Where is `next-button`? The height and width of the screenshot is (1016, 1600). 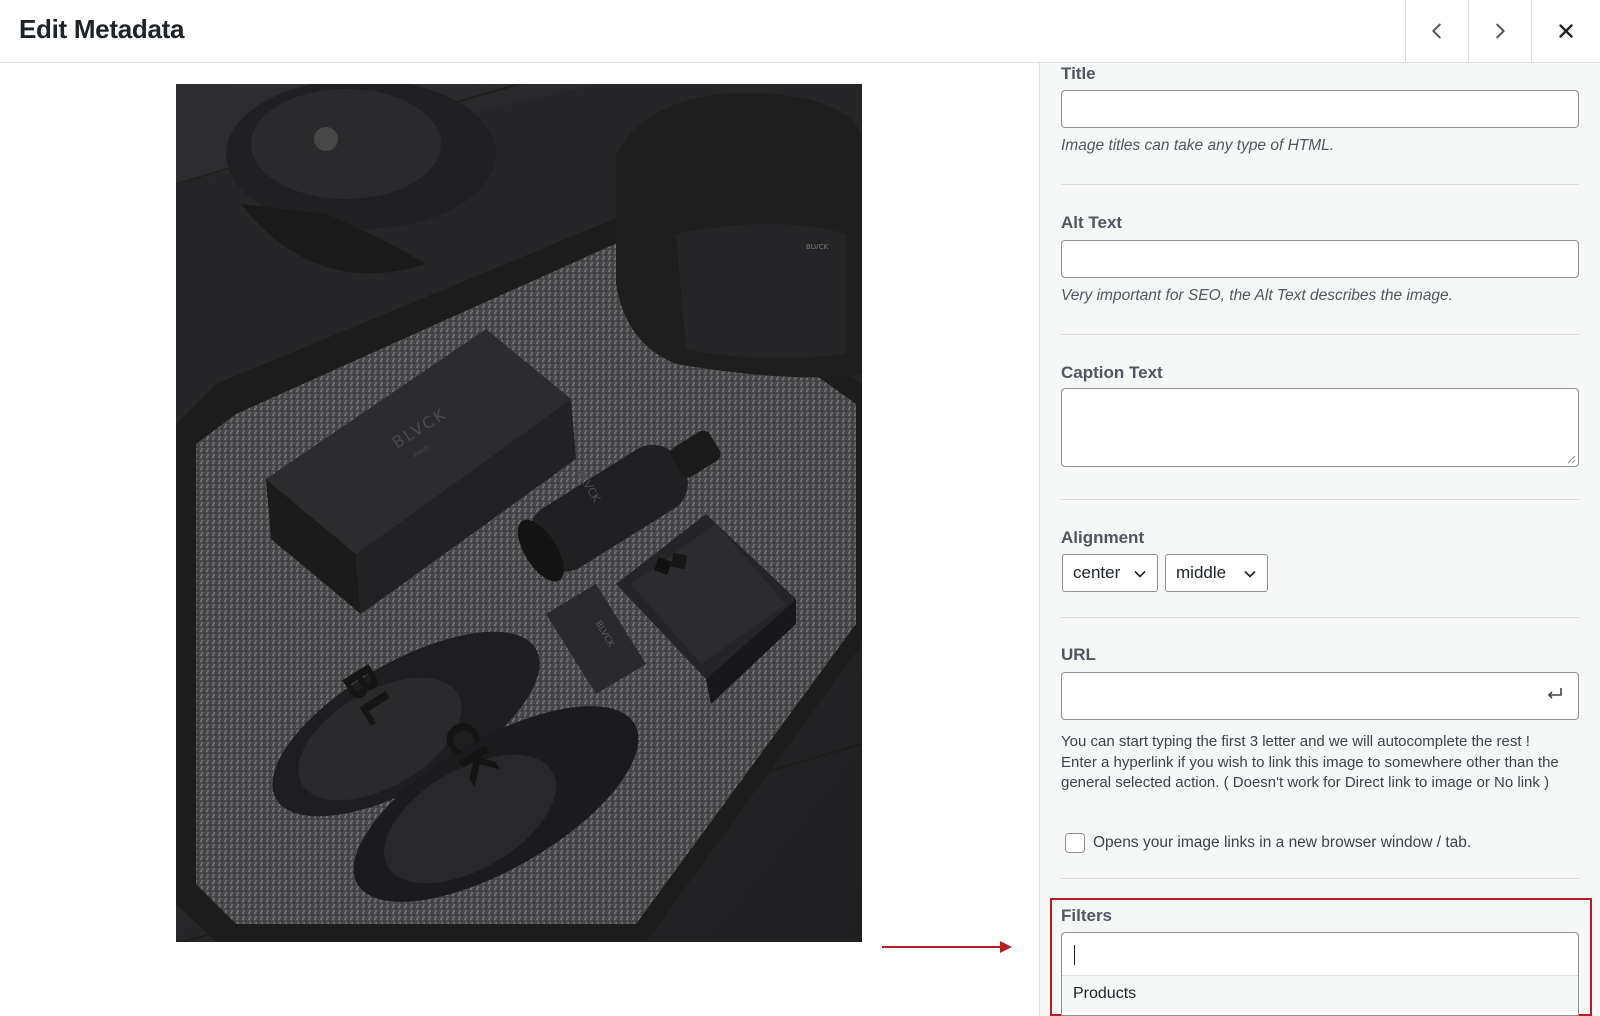 next-button is located at coordinates (1499, 31).